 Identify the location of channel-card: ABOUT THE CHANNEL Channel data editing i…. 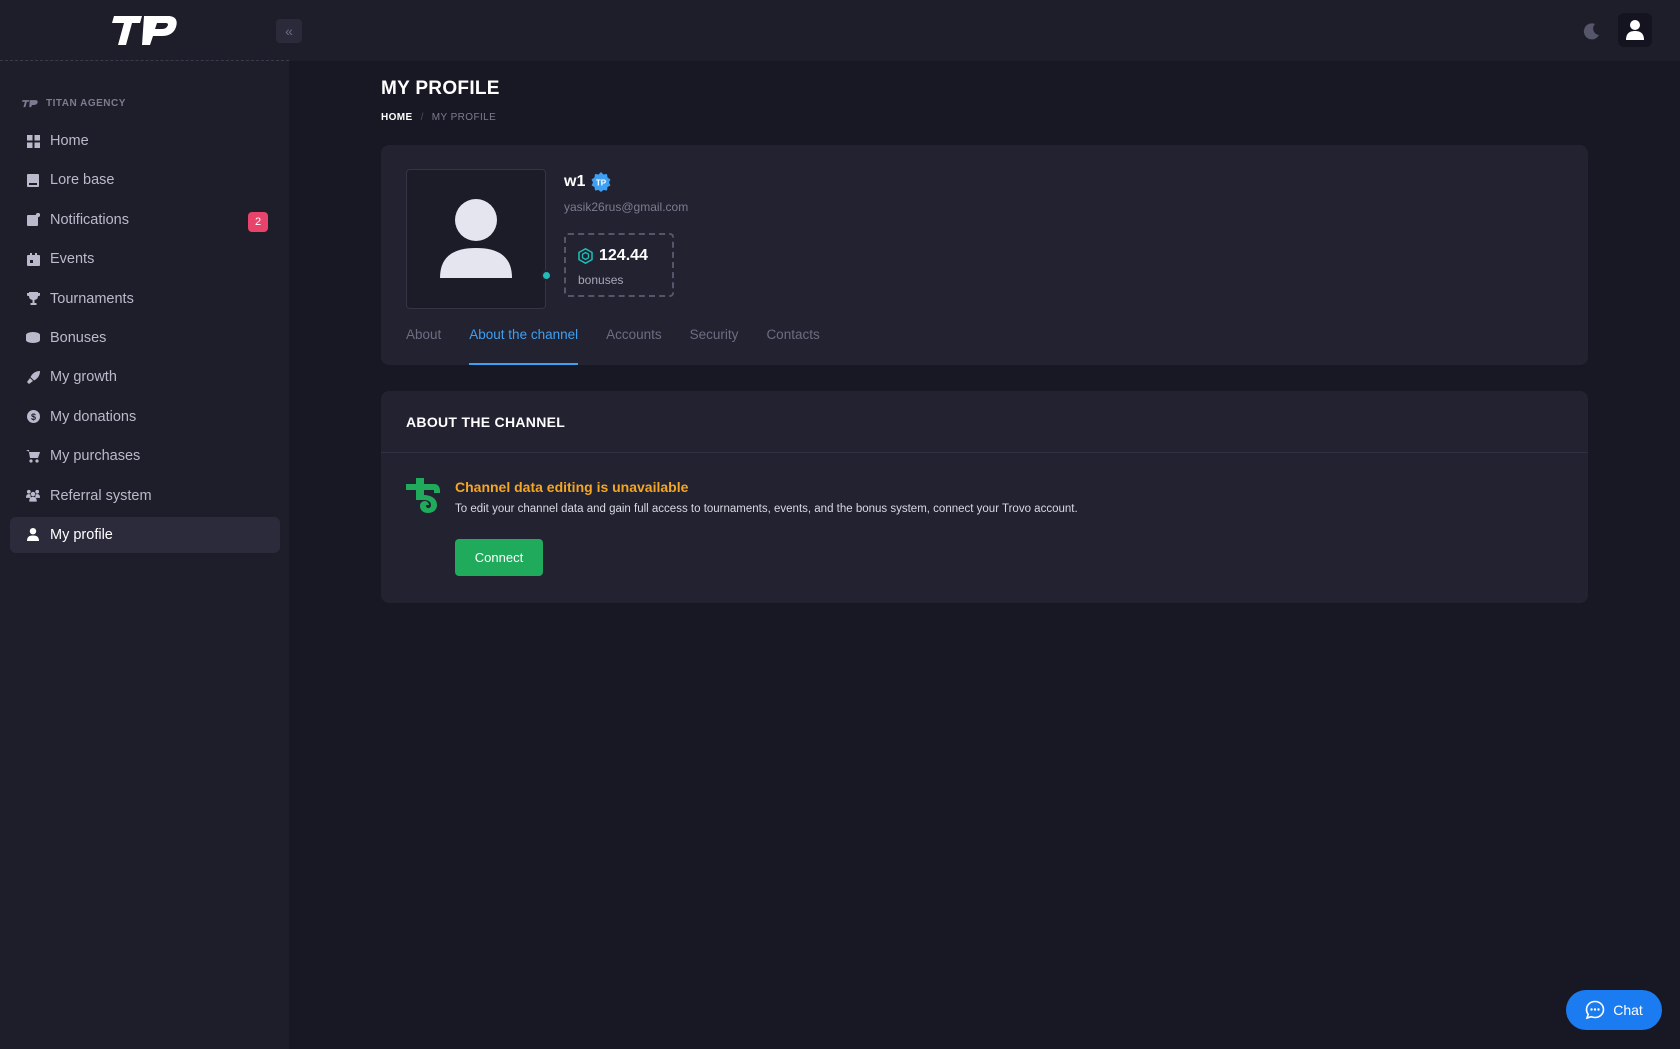
(984, 497).